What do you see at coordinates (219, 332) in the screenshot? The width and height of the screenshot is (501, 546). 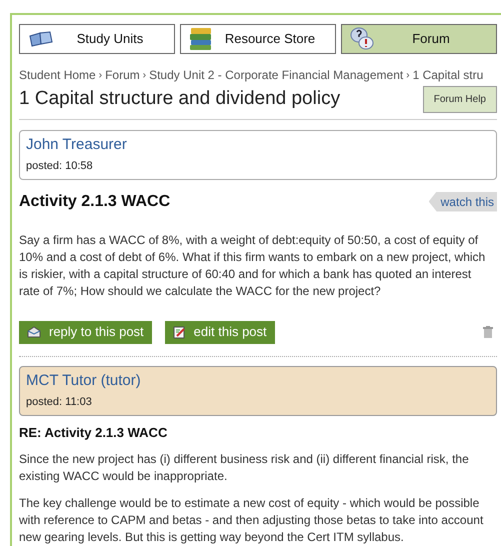 I see `edit-button: edit this post` at bounding box center [219, 332].